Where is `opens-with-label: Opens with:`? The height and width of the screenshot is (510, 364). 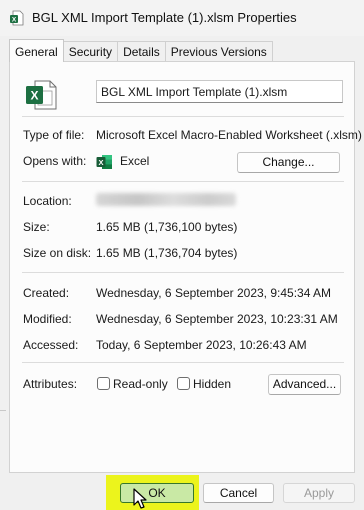 opens-with-label: Opens with: is located at coordinates (55, 161).